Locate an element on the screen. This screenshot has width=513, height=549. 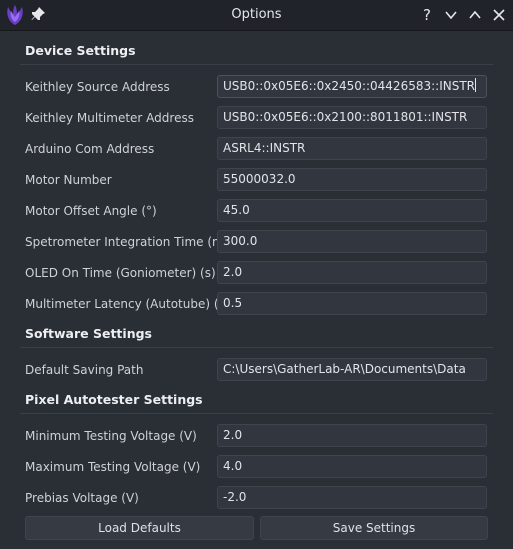
chevron-down-icon is located at coordinates (451, 15).